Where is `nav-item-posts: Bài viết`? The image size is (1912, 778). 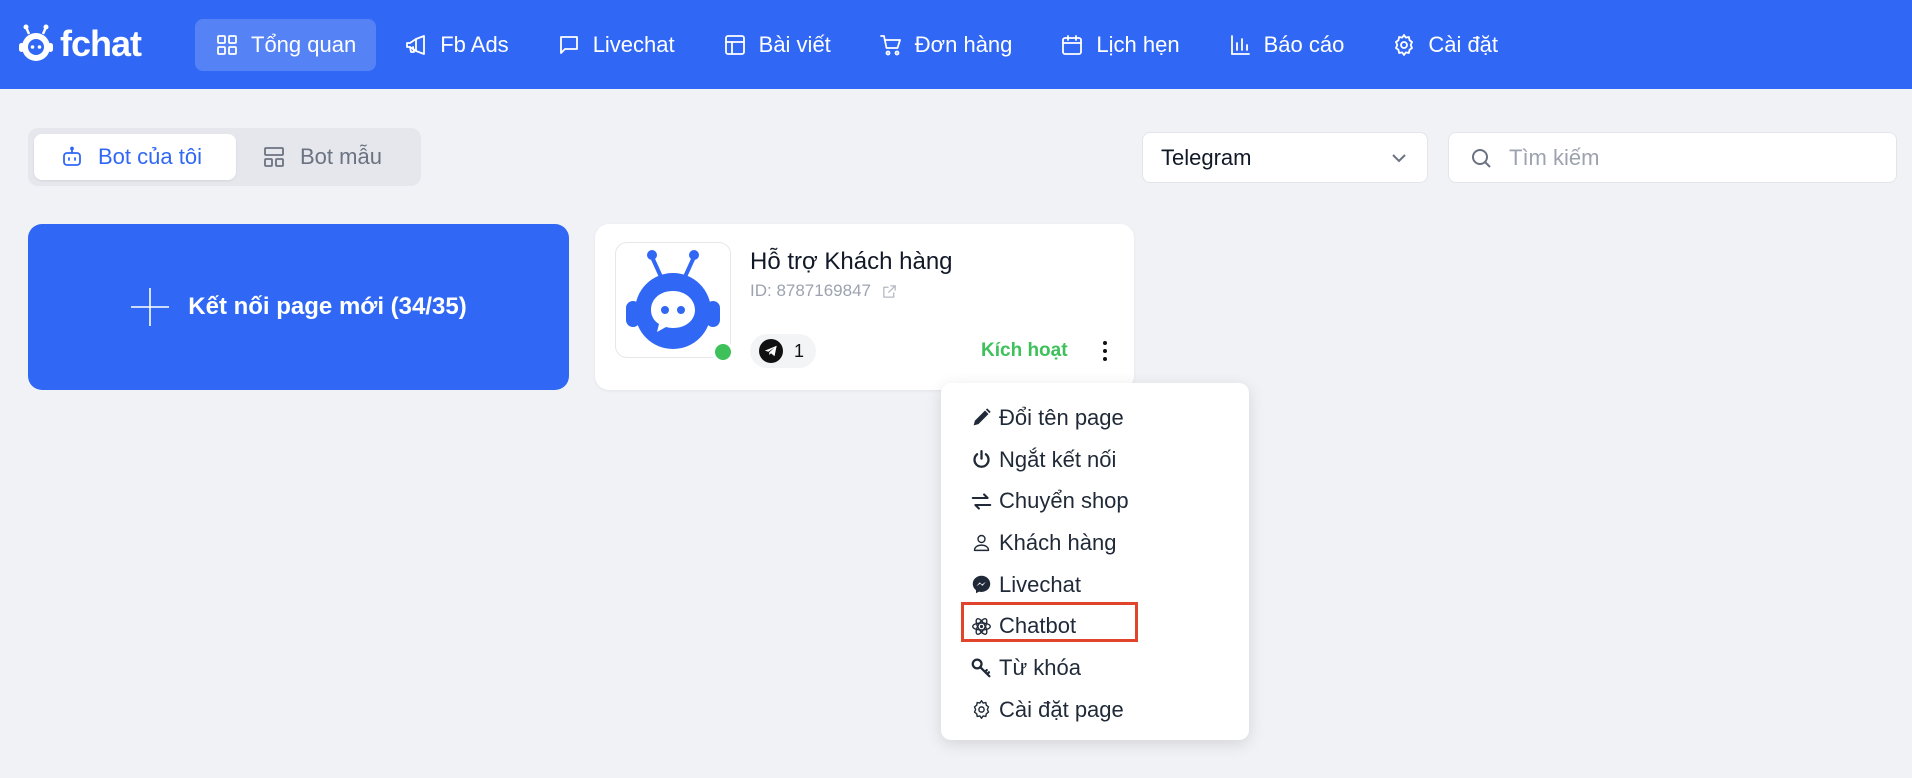 nav-item-posts: Bài viết is located at coordinates (777, 45).